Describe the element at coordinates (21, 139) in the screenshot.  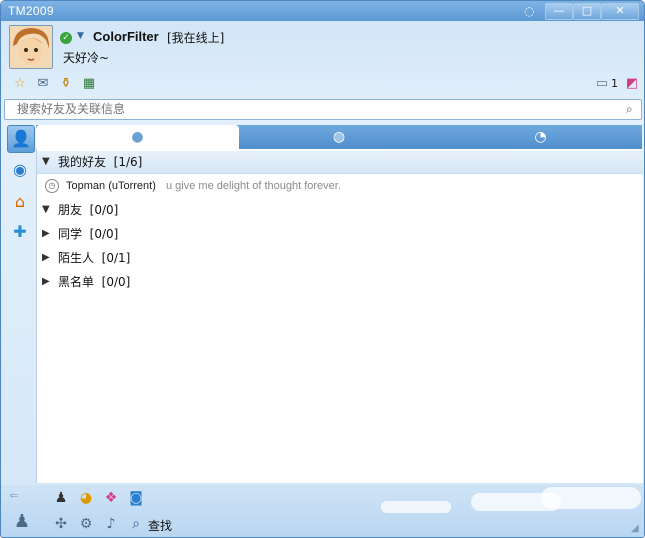
I see `contacts-icon: 👤` at that location.